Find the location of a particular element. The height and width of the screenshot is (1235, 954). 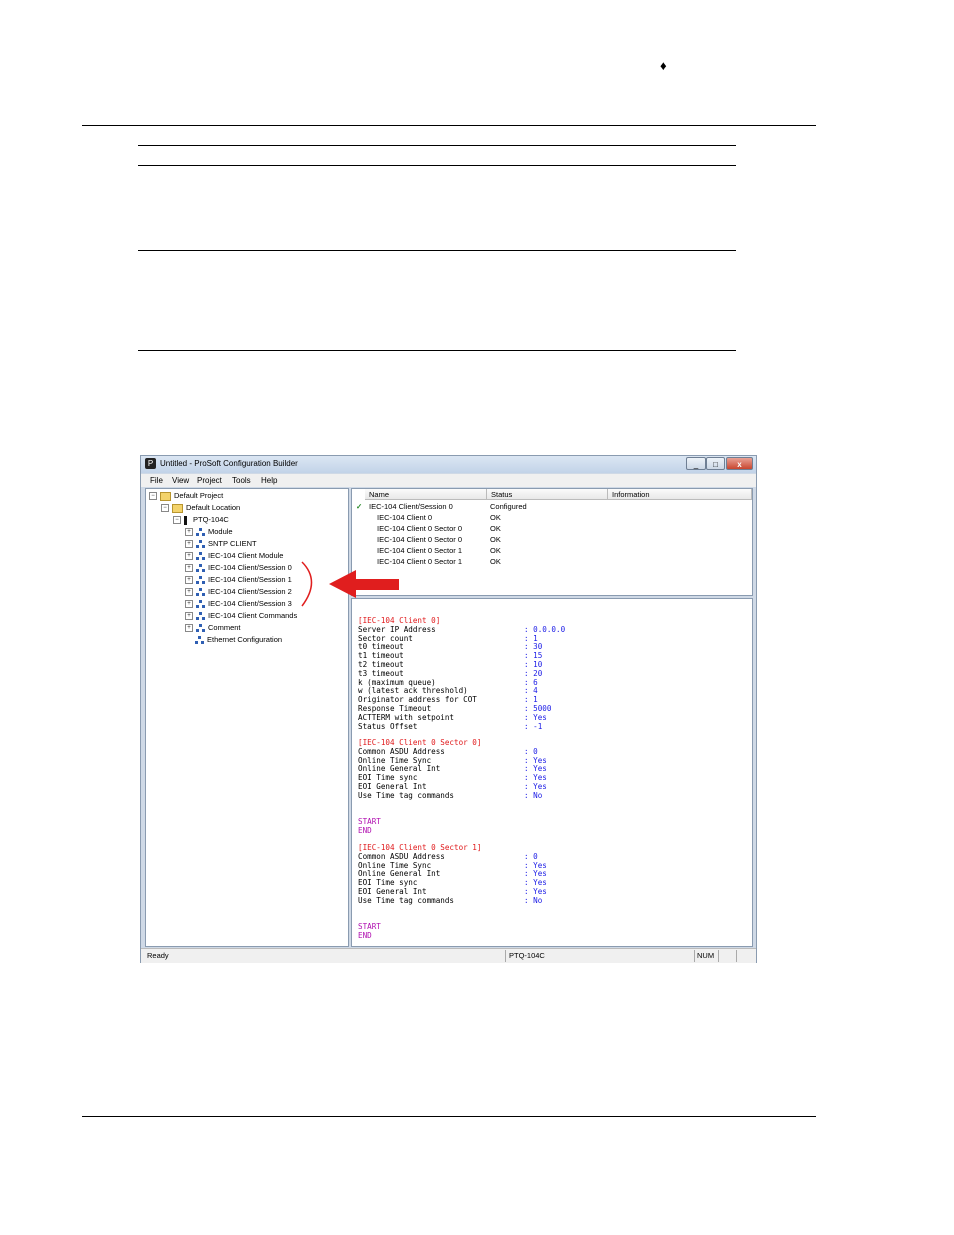

column-header-status: Status is located at coordinates (547, 494).